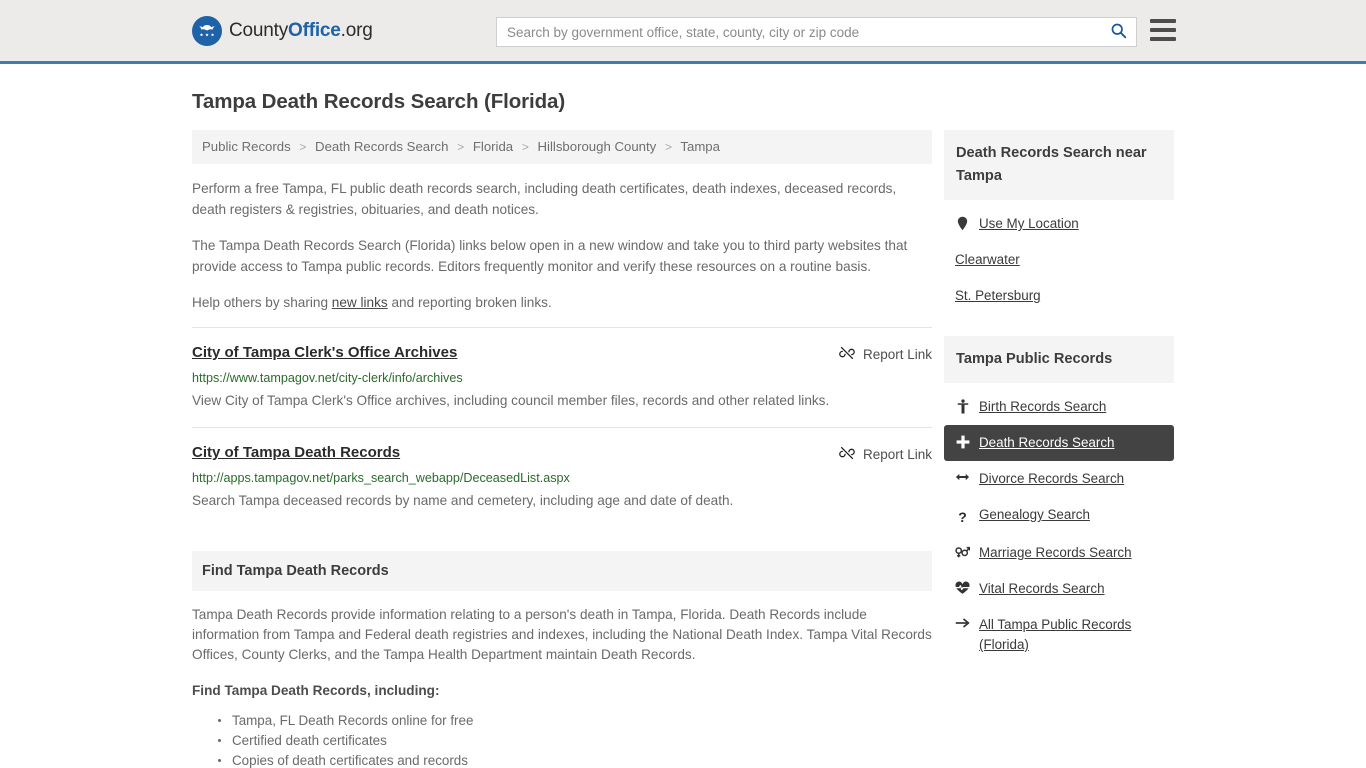  Describe the element at coordinates (1034, 514) in the screenshot. I see `sidebar-item-label: Genealogy Search` at that location.